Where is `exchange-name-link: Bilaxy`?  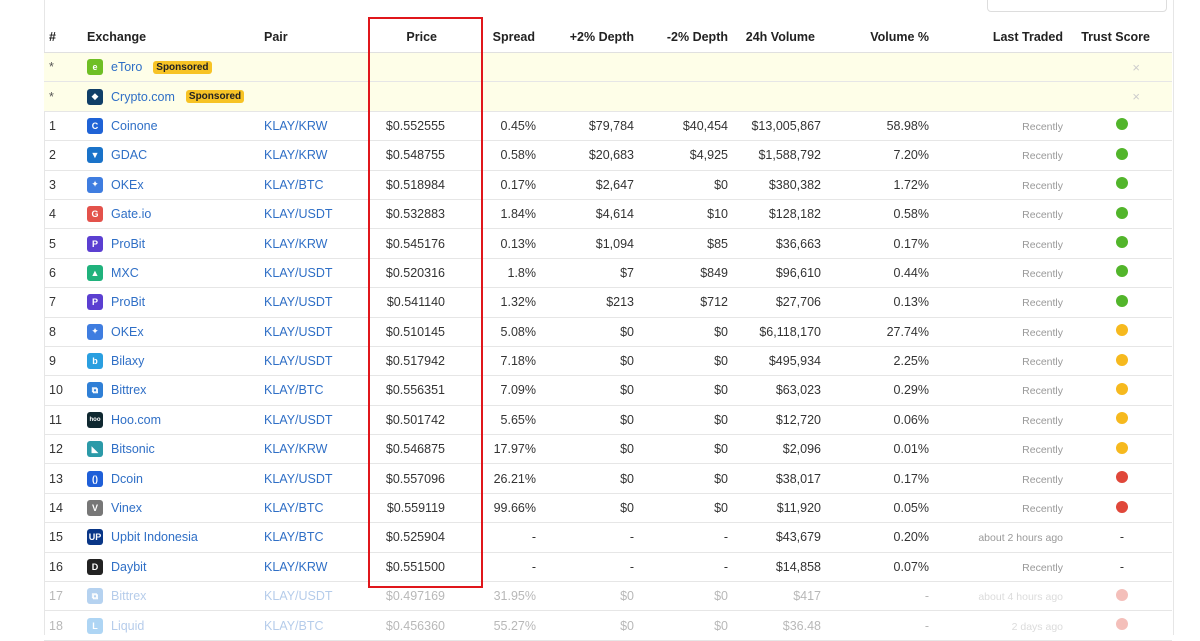 exchange-name-link: Bilaxy is located at coordinates (127, 361).